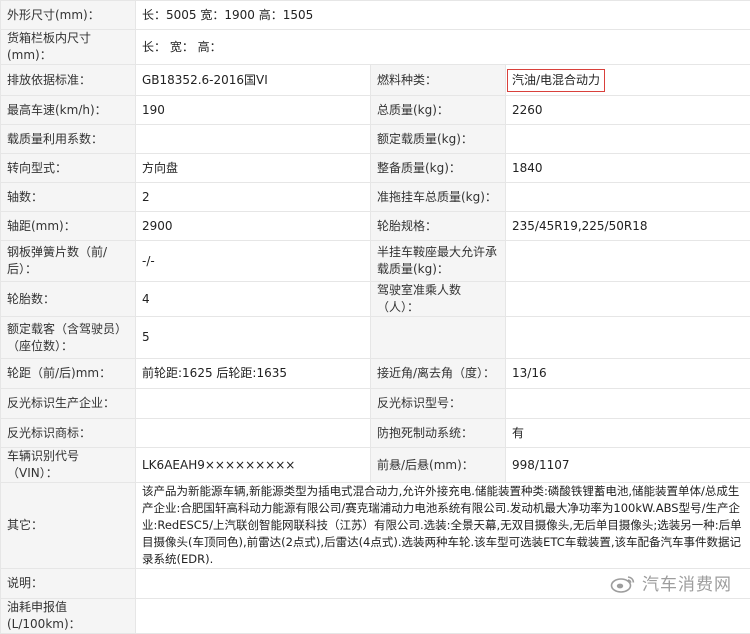 Image resolution: width=750 pixels, height=634 pixels. I want to click on table-row: 油耗申报值(L/100km)：, so click(375, 616).